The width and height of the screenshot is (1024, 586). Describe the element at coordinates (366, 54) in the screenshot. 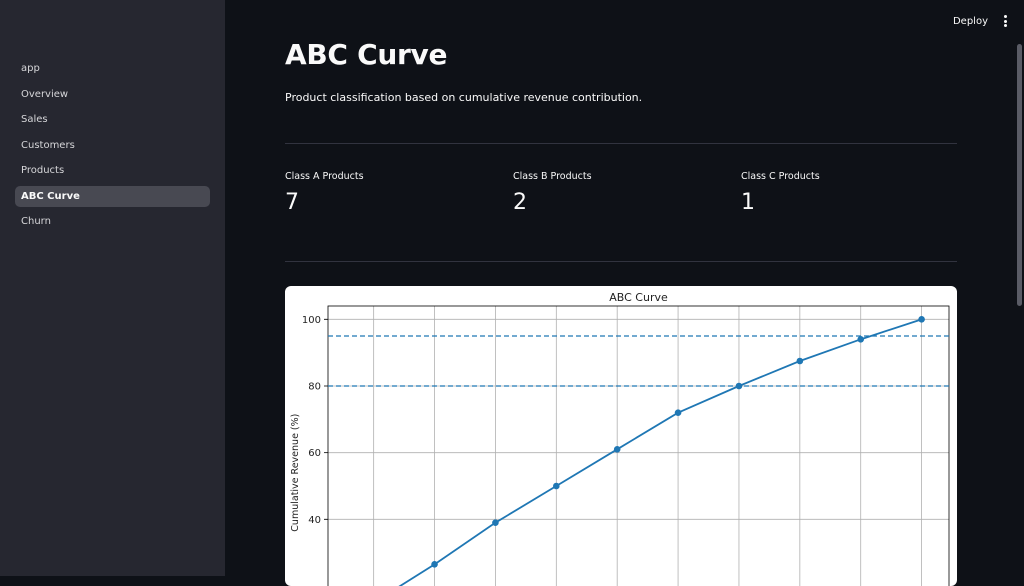

I see `page-title: ABC Curve` at that location.